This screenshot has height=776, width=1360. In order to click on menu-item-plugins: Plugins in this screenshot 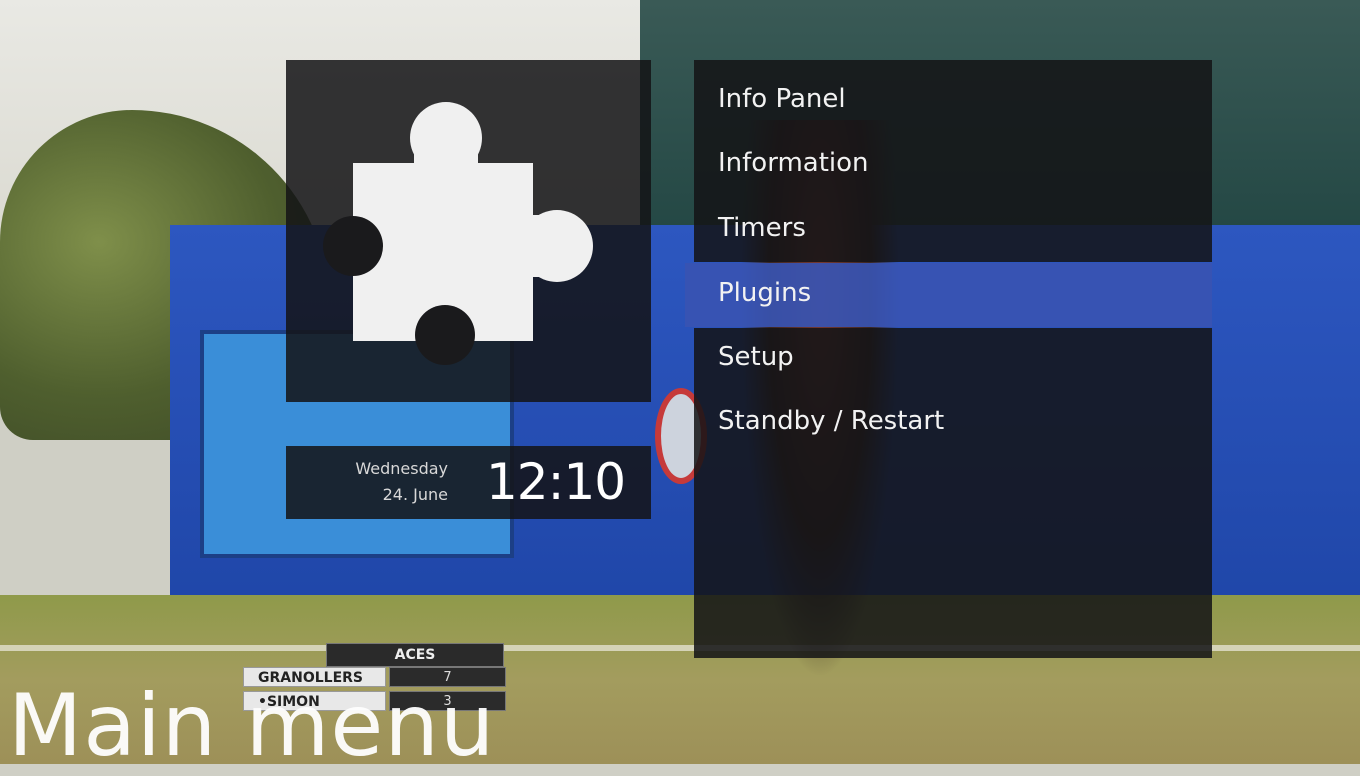, I will do `click(764, 293)`.